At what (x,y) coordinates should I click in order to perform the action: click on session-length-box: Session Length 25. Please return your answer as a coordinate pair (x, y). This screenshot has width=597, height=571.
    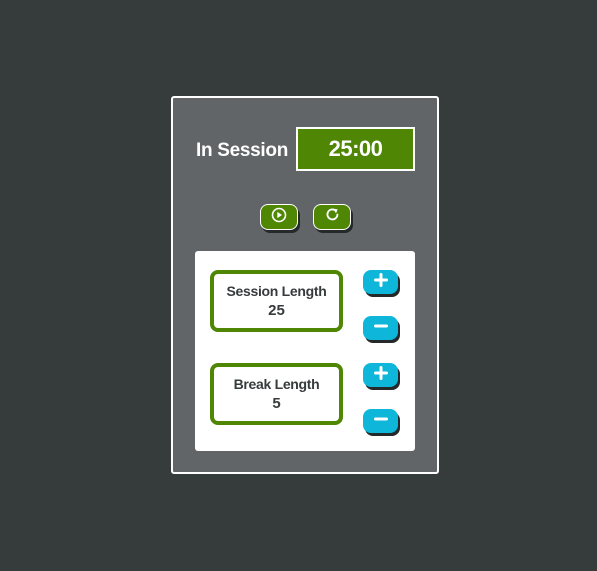
    Looking at the image, I should click on (276, 301).